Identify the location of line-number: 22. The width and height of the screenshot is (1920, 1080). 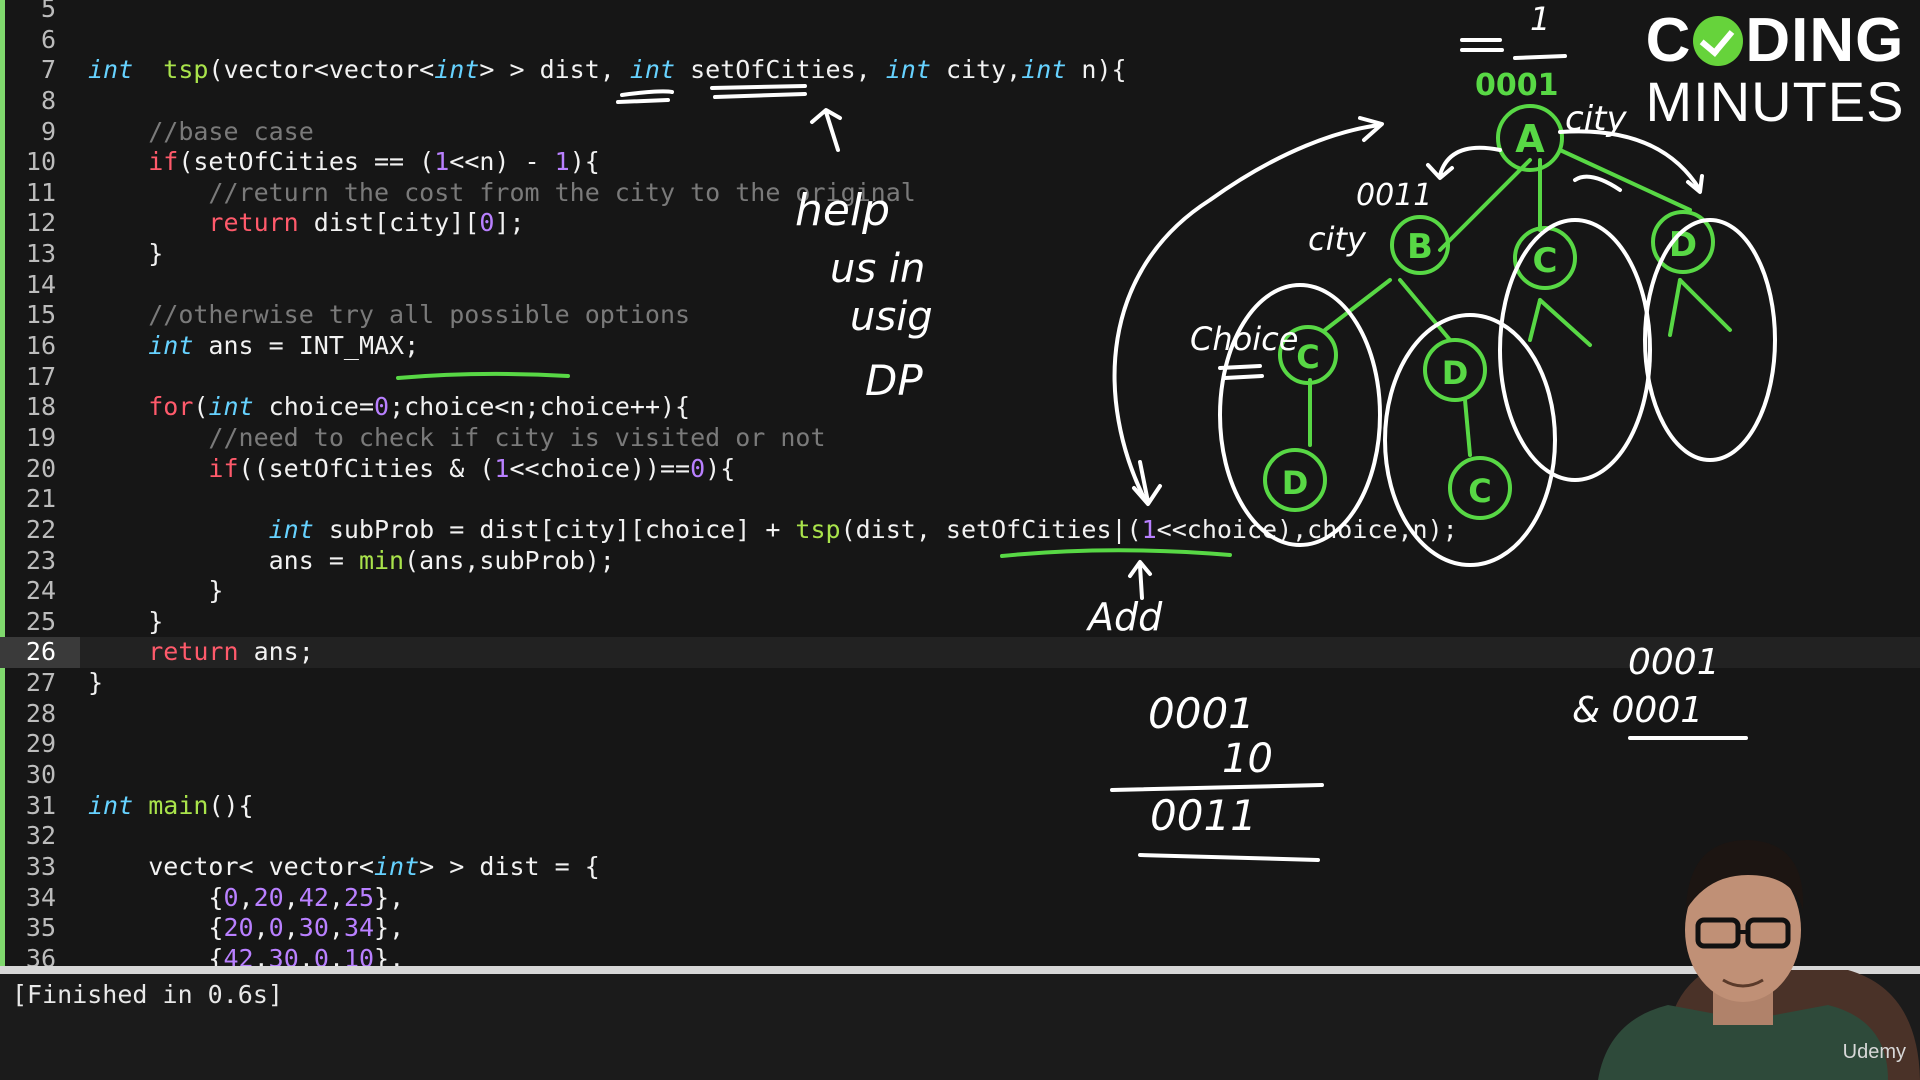
(40, 529).